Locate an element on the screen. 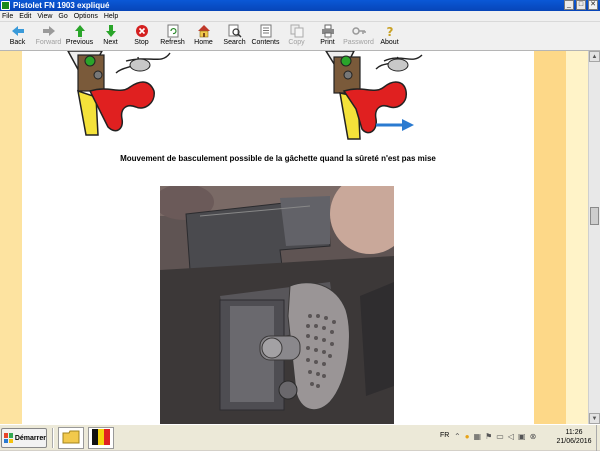 This screenshot has height=451, width=600. stop-button: Stop is located at coordinates (141, 36).